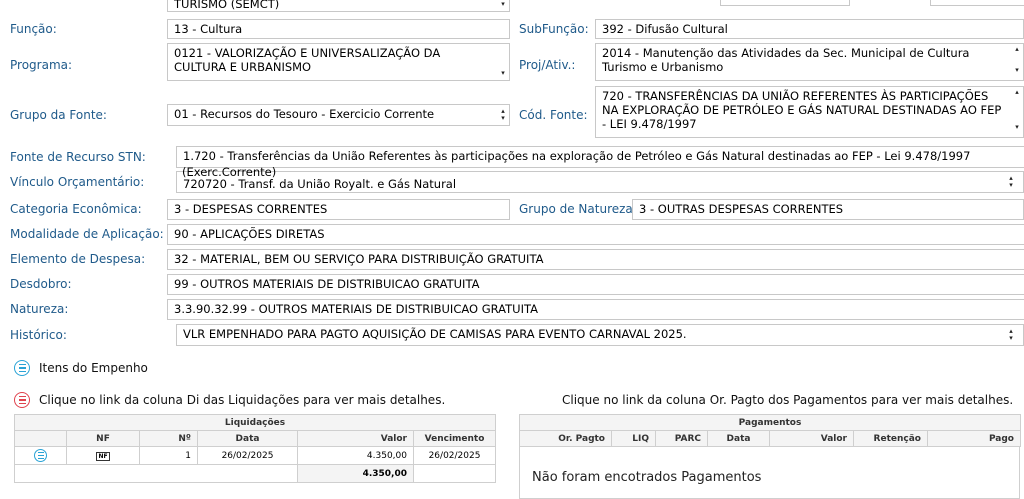 Image resolution: width=1024 pixels, height=499 pixels. I want to click on numero-cell: 1, so click(168, 455).